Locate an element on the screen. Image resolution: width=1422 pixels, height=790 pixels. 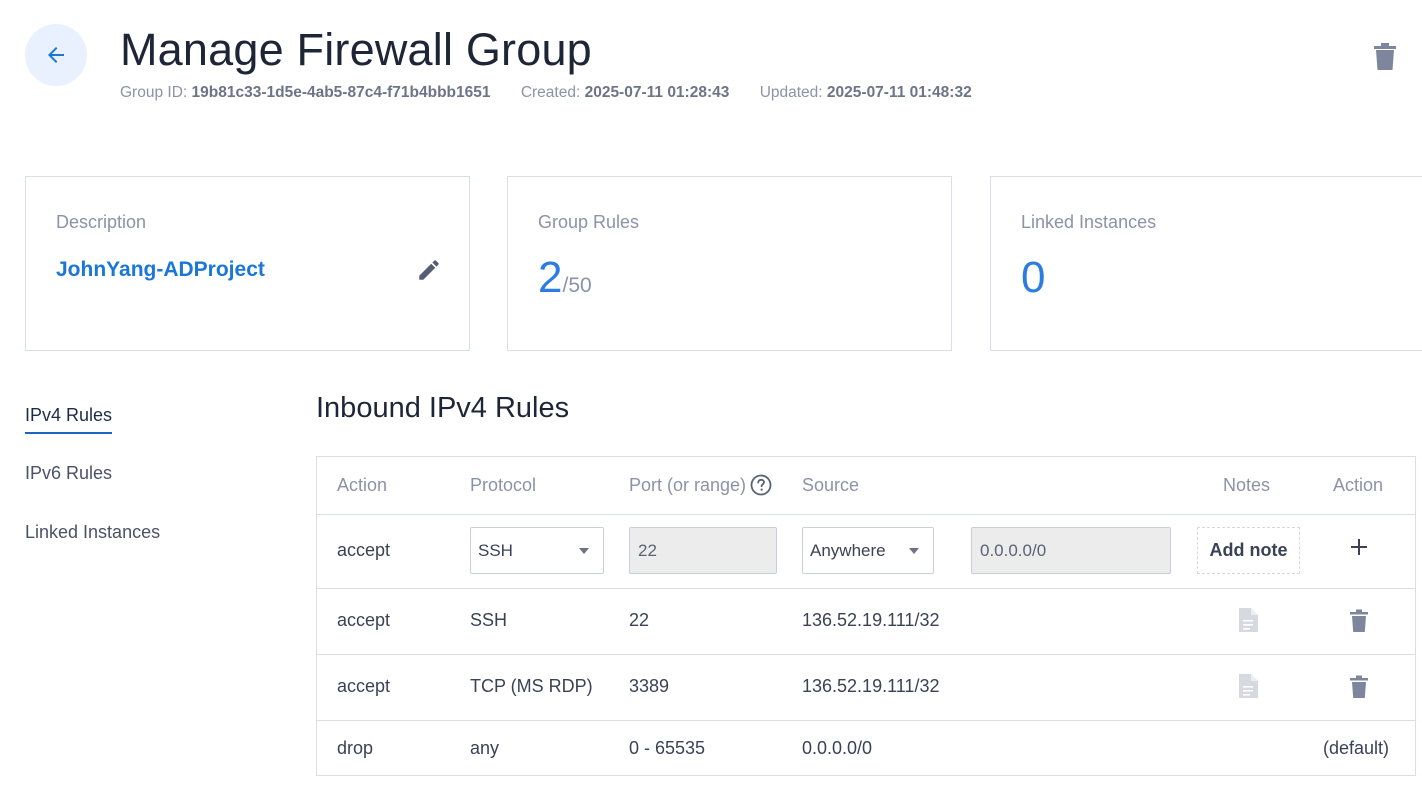
plus-icon is located at coordinates (1359, 547).